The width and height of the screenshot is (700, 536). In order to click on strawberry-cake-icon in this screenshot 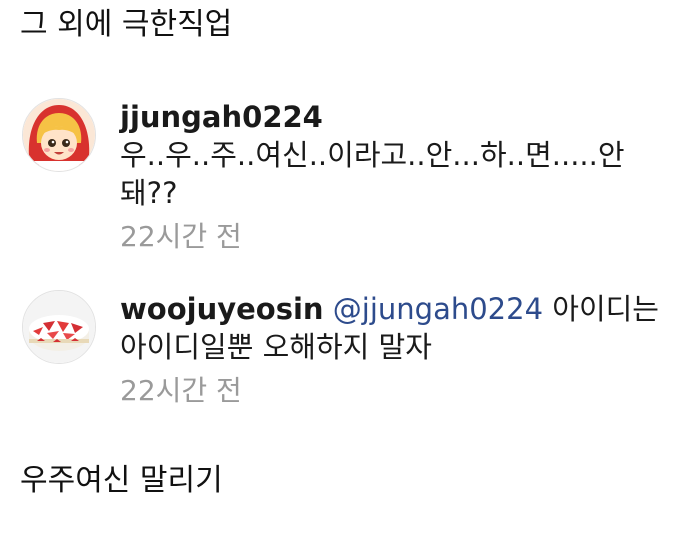, I will do `click(59, 327)`.